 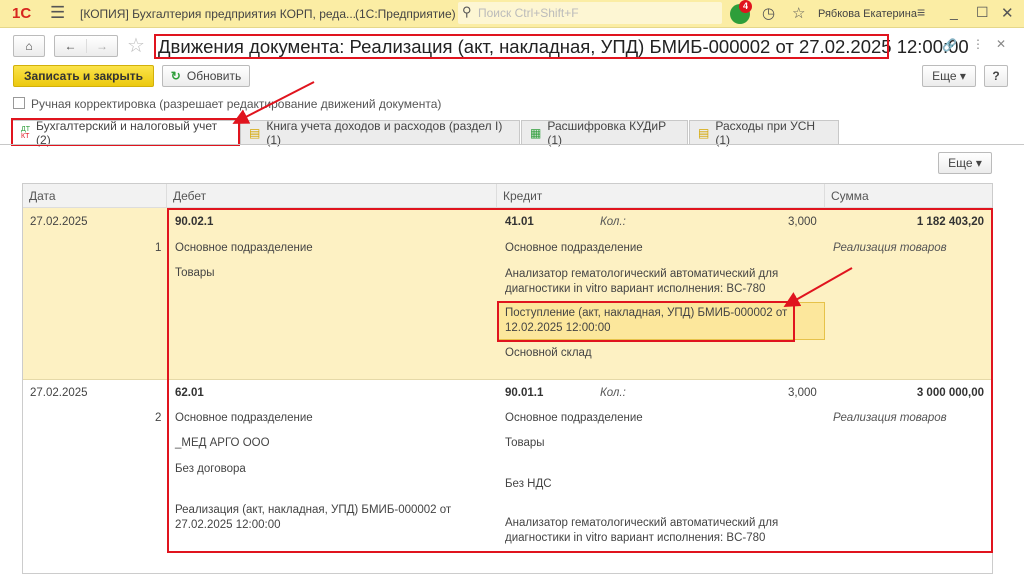 What do you see at coordinates (273, 102) in the screenshot?
I see `arrow-to-tab` at bounding box center [273, 102].